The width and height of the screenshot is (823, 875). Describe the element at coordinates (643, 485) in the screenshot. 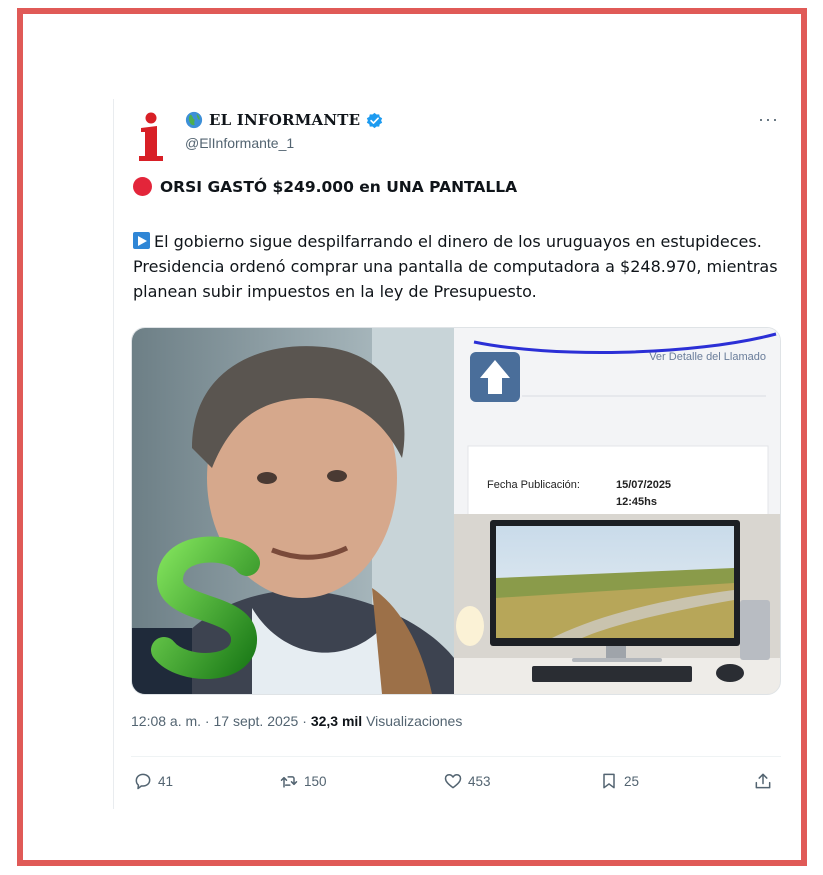

I see `pub-date-value: 15/07/2025` at that location.